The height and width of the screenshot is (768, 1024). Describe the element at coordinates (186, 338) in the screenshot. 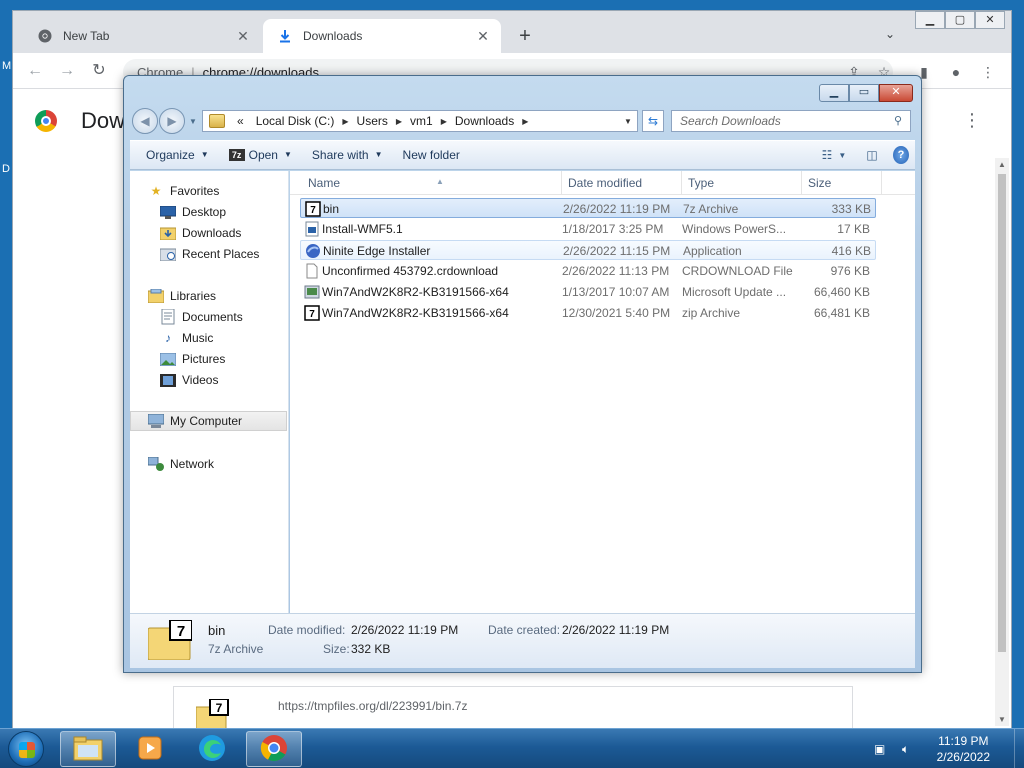

I see `nav-music: ♪ Music` at that location.